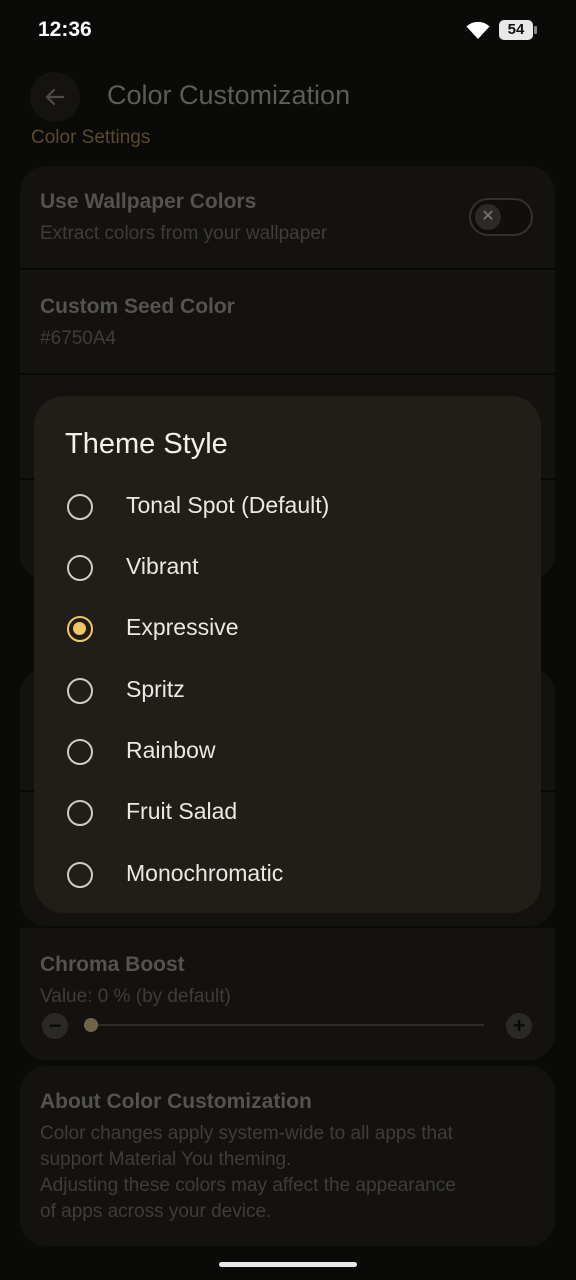 This screenshot has width=576, height=1280. Describe the element at coordinates (519, 1026) in the screenshot. I see `increase-button: +` at that location.